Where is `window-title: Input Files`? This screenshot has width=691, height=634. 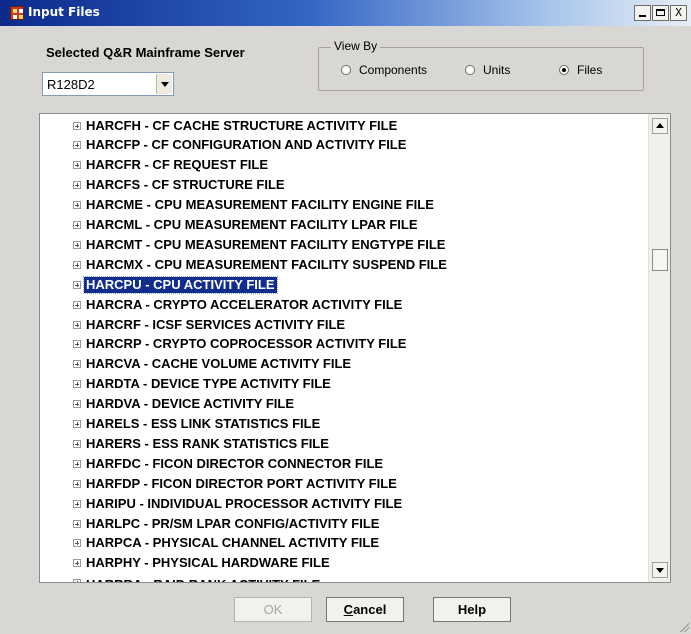
window-title: Input Files is located at coordinates (64, 12).